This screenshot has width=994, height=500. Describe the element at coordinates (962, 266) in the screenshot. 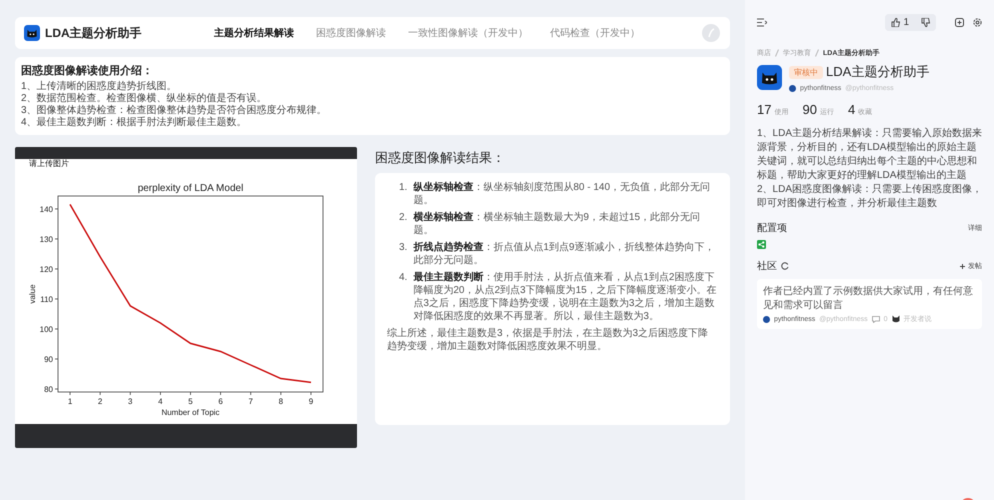

I see `plus-icon` at that location.